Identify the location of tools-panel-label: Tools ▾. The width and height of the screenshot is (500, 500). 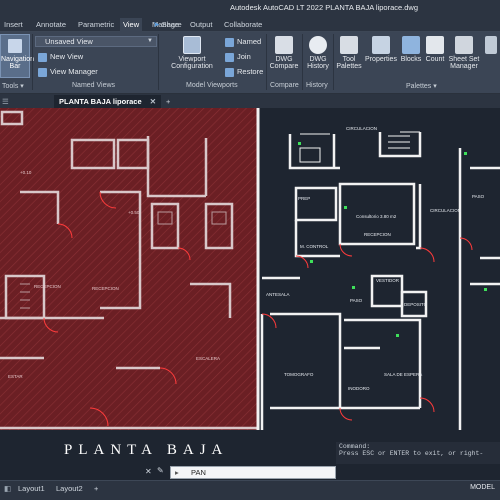
(13, 86).